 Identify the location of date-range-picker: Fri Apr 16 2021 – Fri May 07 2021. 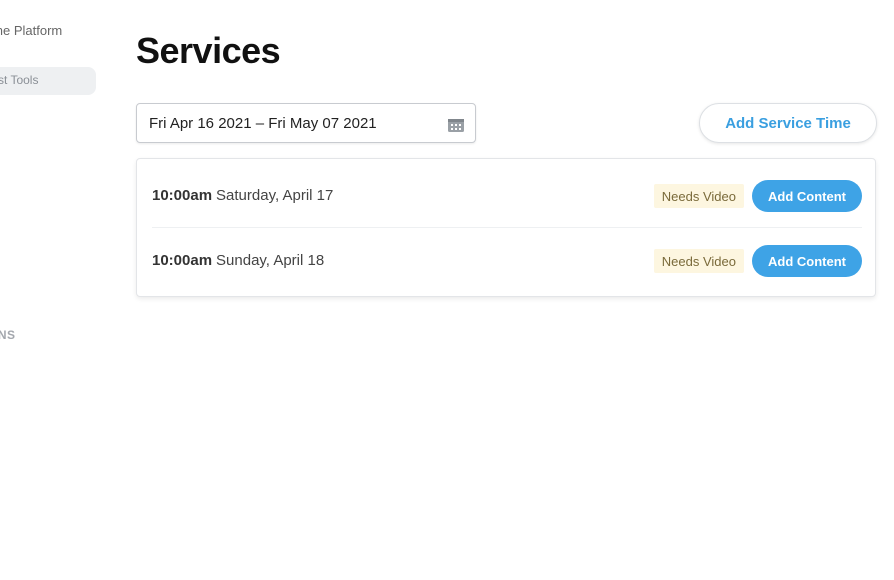
(306, 123).